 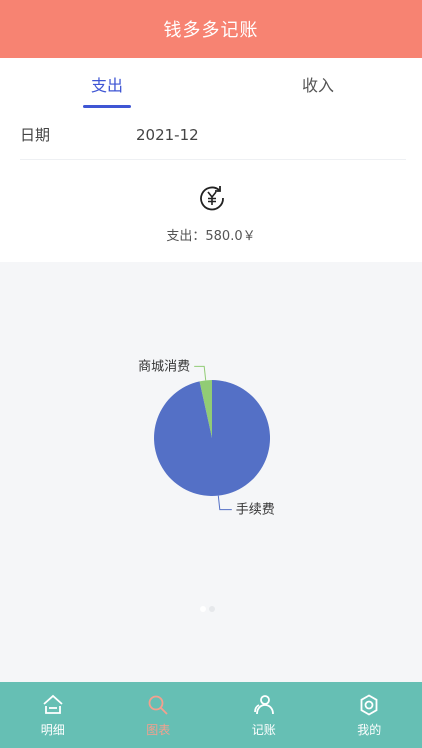 I want to click on nav-item-chart: 图表, so click(x=159, y=715).